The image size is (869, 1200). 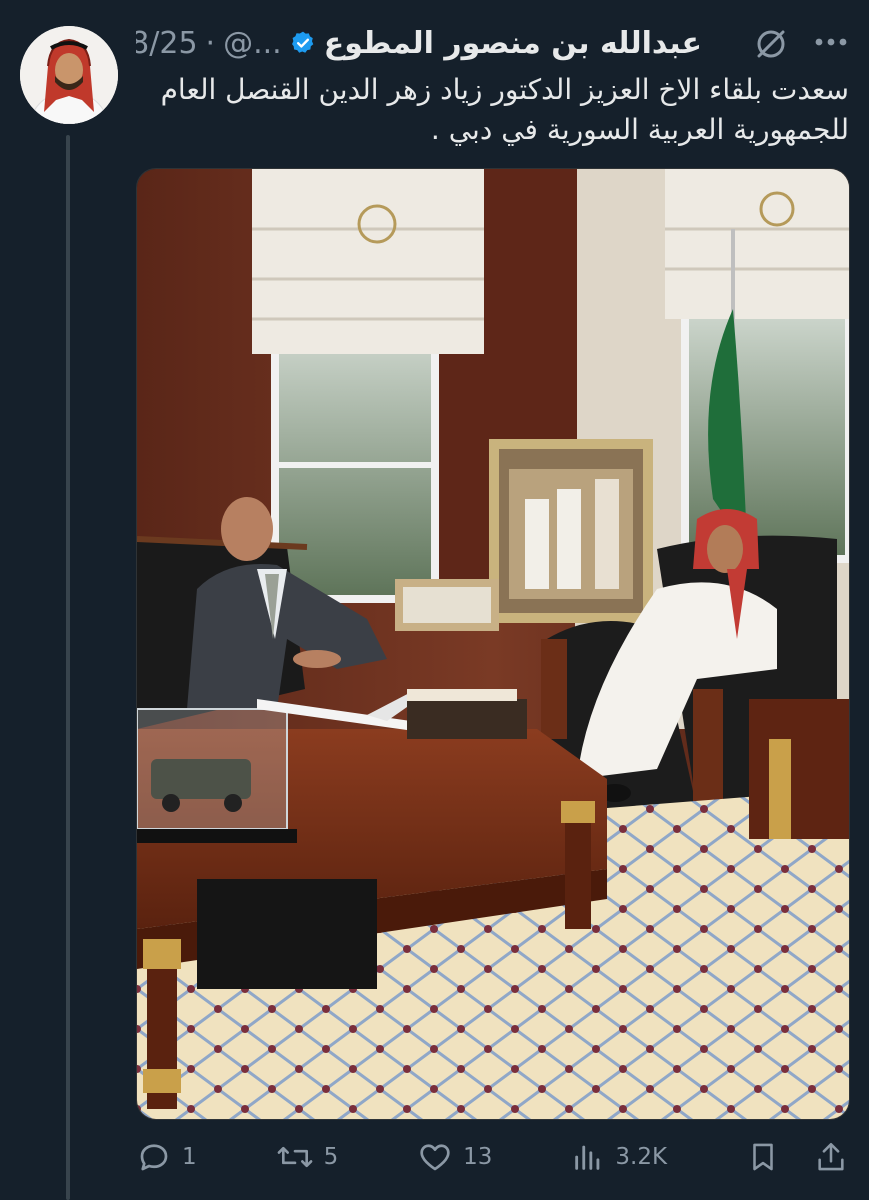 What do you see at coordinates (513, 43) in the screenshot?
I see `display-name: عبدالله بن منصور المطوع` at bounding box center [513, 43].